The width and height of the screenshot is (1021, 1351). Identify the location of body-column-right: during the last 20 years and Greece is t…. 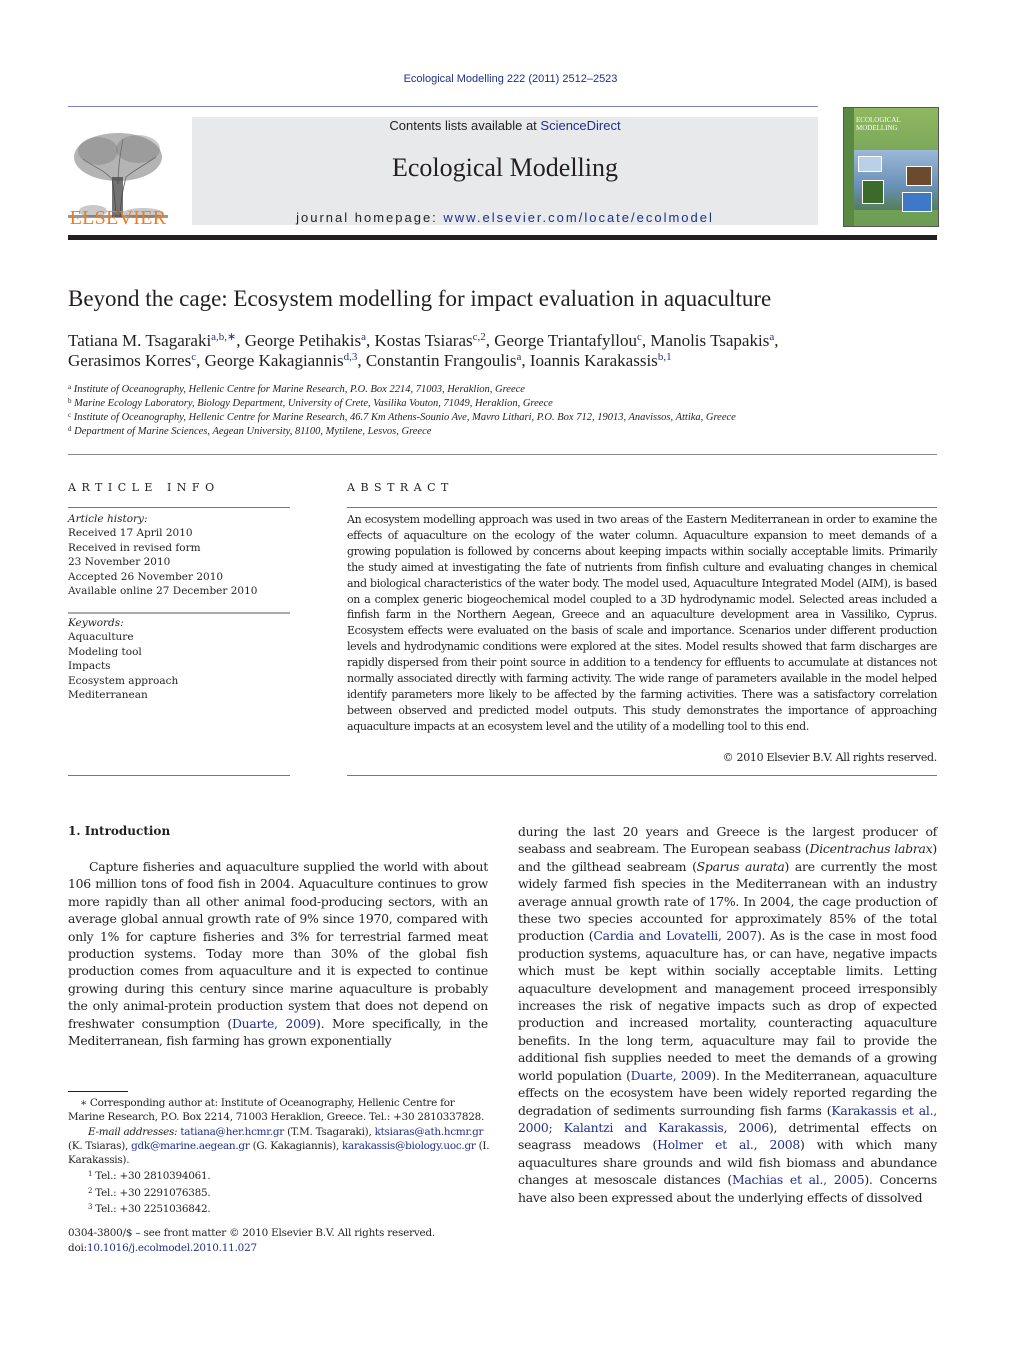
(727, 1014).